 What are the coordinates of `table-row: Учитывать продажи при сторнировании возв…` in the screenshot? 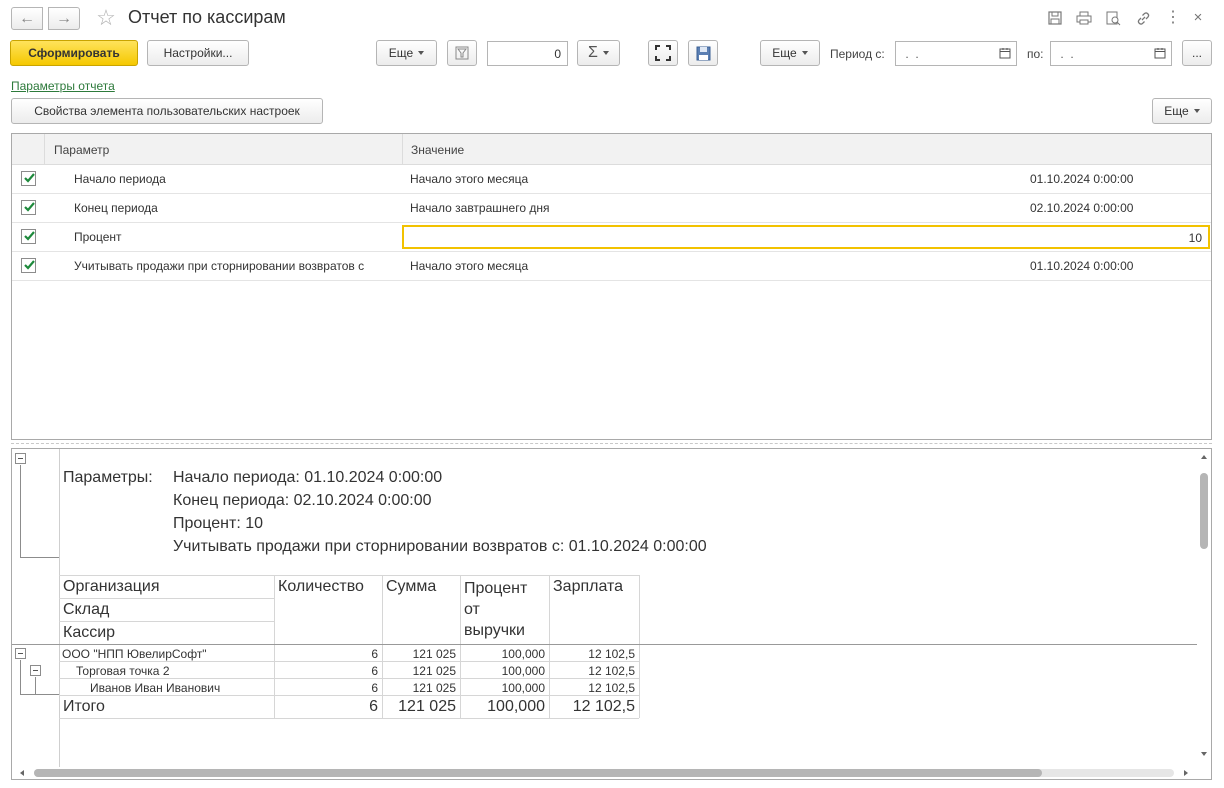 It's located at (611, 266).